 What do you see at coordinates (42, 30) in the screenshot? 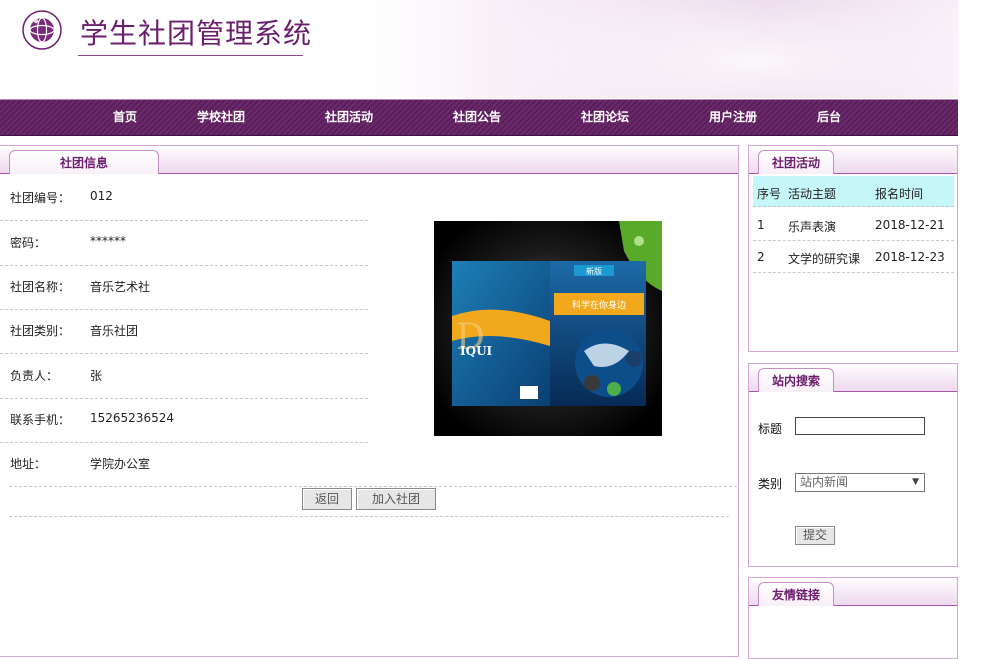
I see `school-logo-icon` at bounding box center [42, 30].